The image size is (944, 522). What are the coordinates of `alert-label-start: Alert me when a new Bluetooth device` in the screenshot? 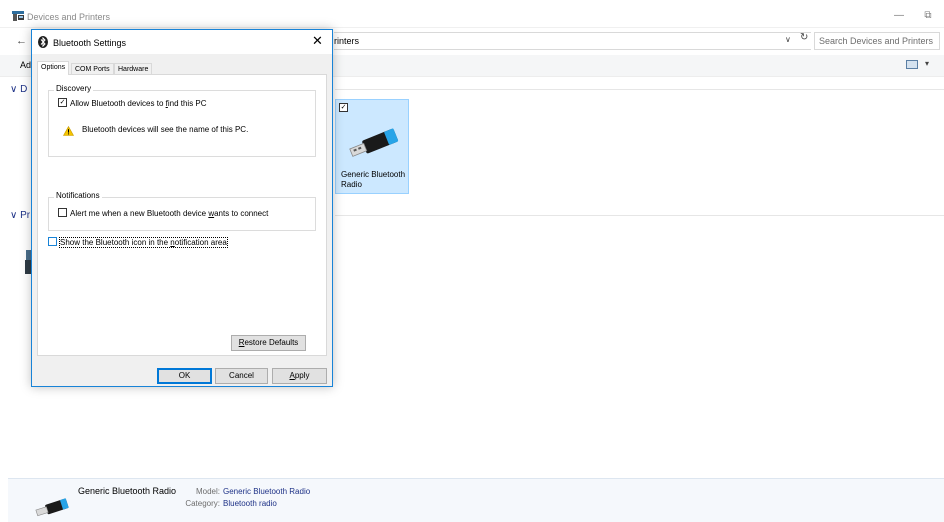 It's located at (139, 213).